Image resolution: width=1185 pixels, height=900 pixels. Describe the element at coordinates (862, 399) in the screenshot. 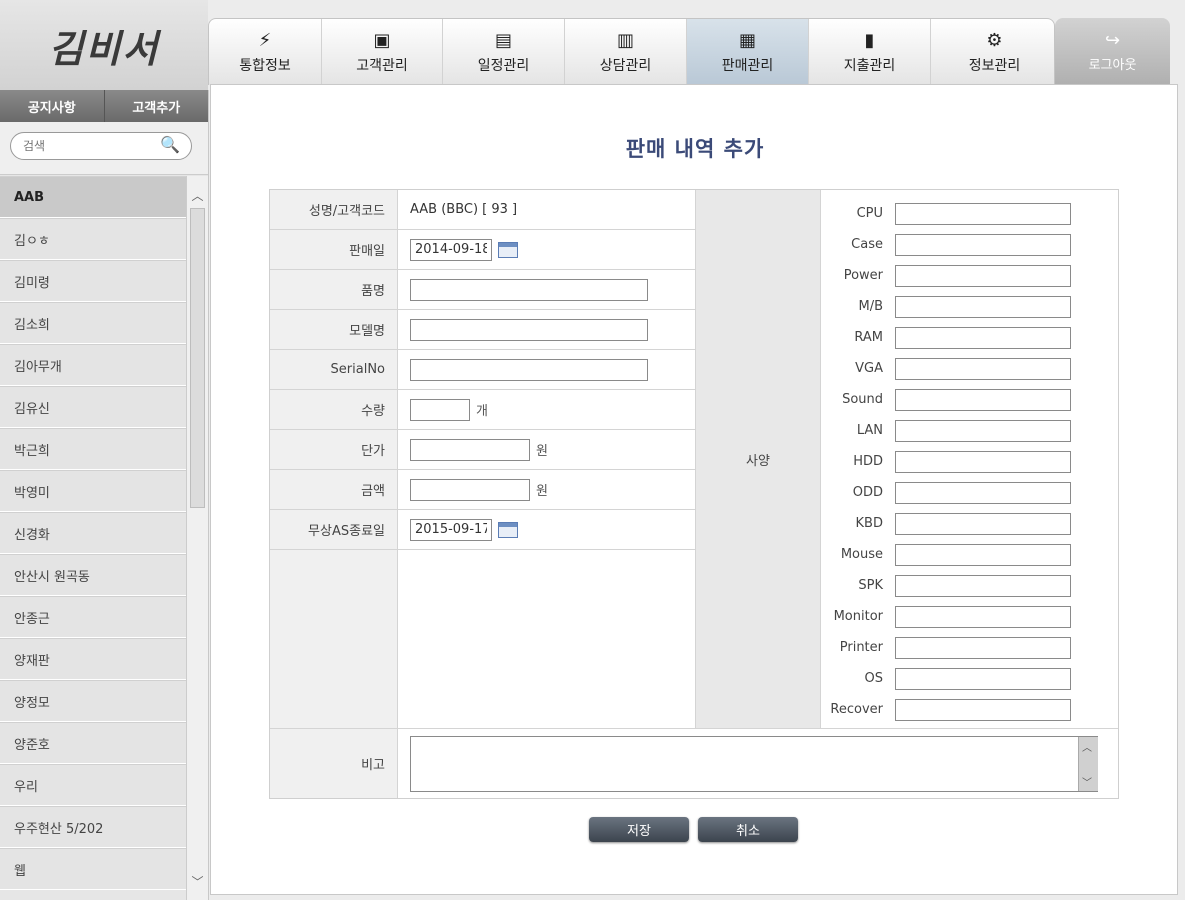

I see `spec-field-label: Sound` at that location.